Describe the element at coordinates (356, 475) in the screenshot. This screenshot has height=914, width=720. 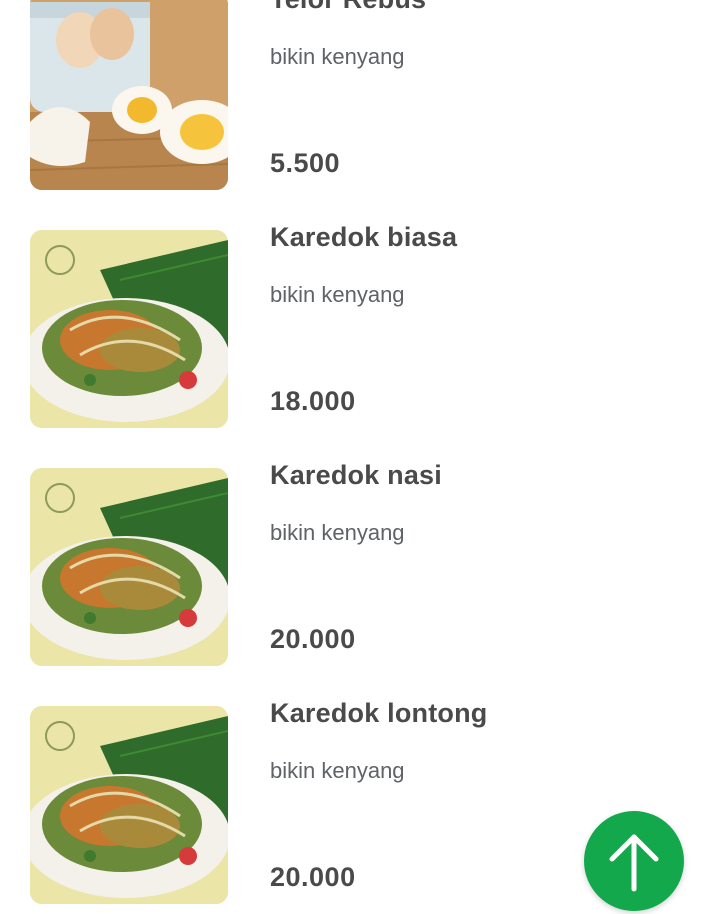
I see `menu-item-name: Karedok nasi` at that location.